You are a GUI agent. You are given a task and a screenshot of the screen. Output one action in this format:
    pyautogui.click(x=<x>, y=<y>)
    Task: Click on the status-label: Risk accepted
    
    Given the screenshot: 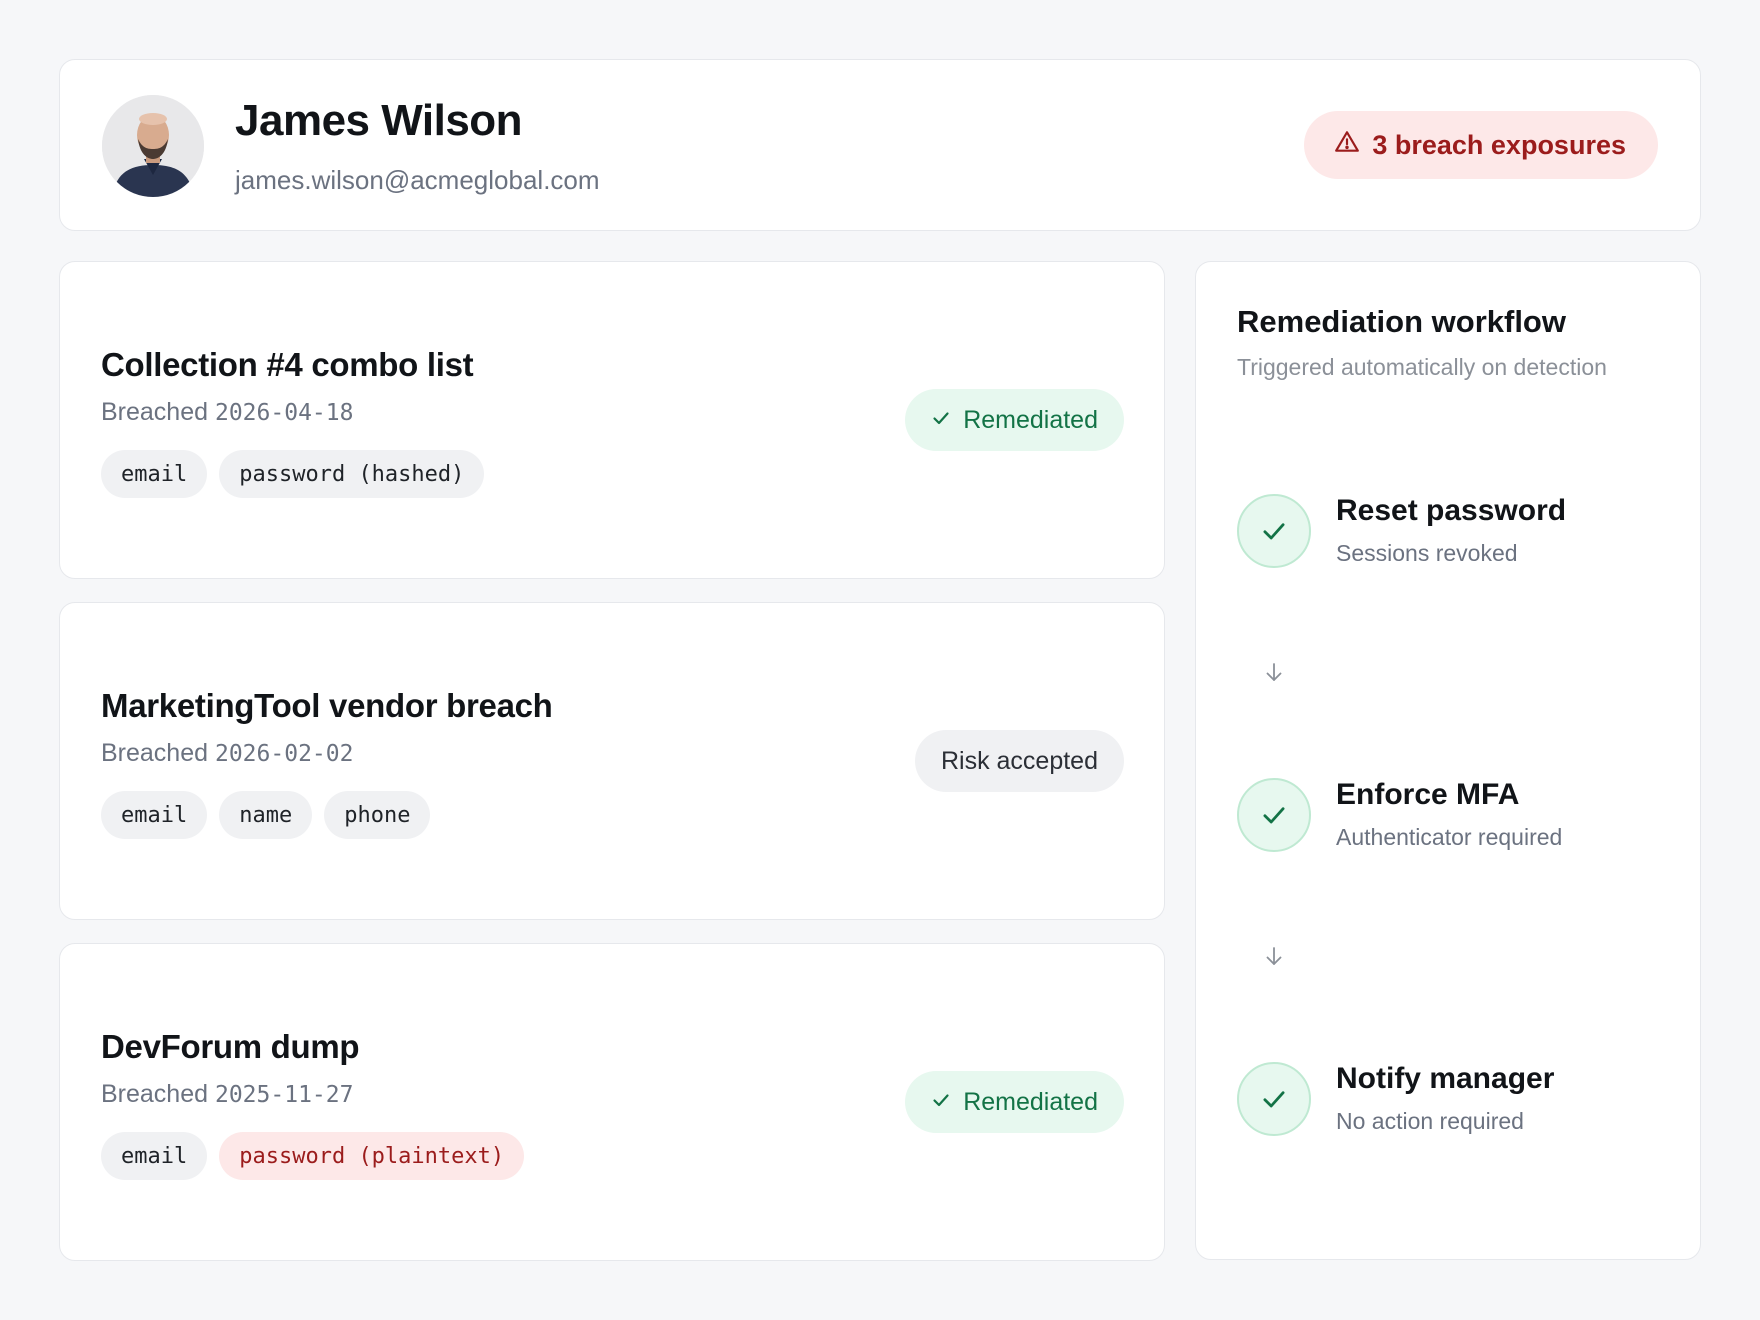 What is the action you would take?
    pyautogui.click(x=1019, y=760)
    